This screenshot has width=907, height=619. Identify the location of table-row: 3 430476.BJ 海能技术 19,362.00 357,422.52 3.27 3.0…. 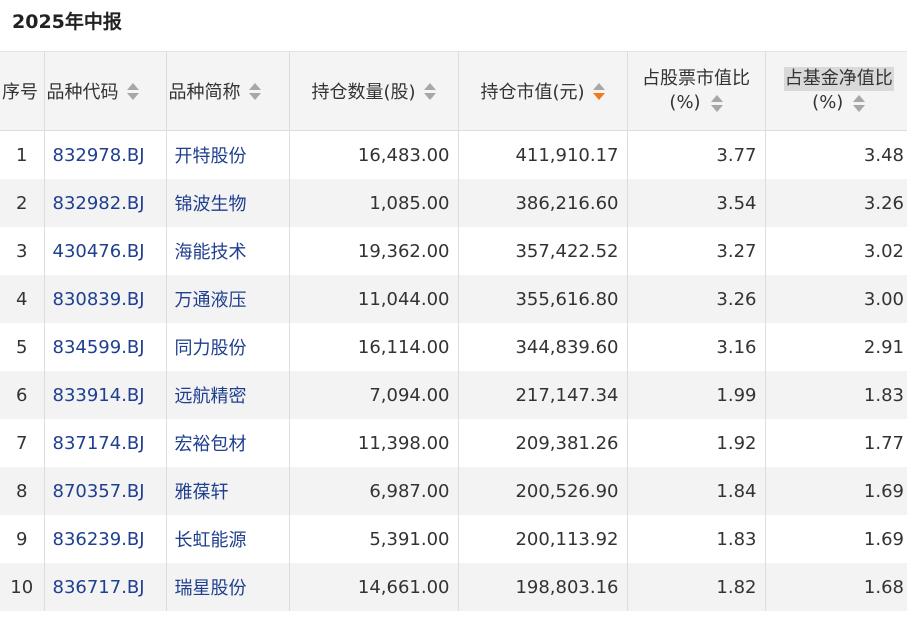
(453, 251).